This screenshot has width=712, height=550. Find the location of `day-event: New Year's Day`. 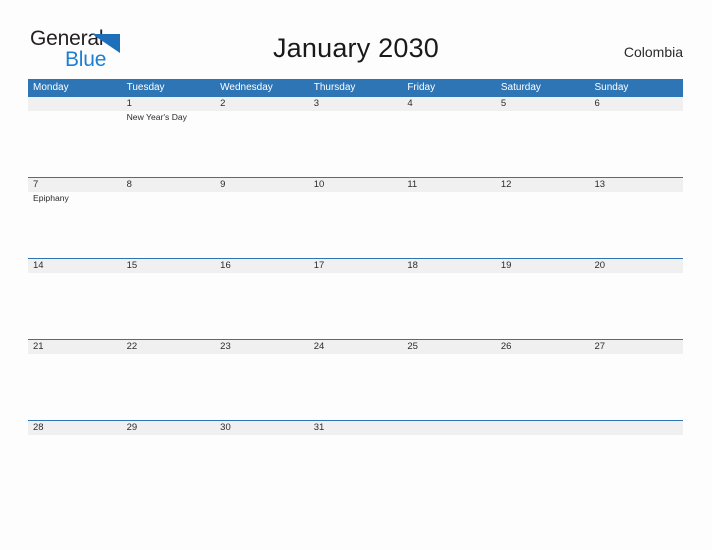

day-event: New Year's Day is located at coordinates (156, 117).